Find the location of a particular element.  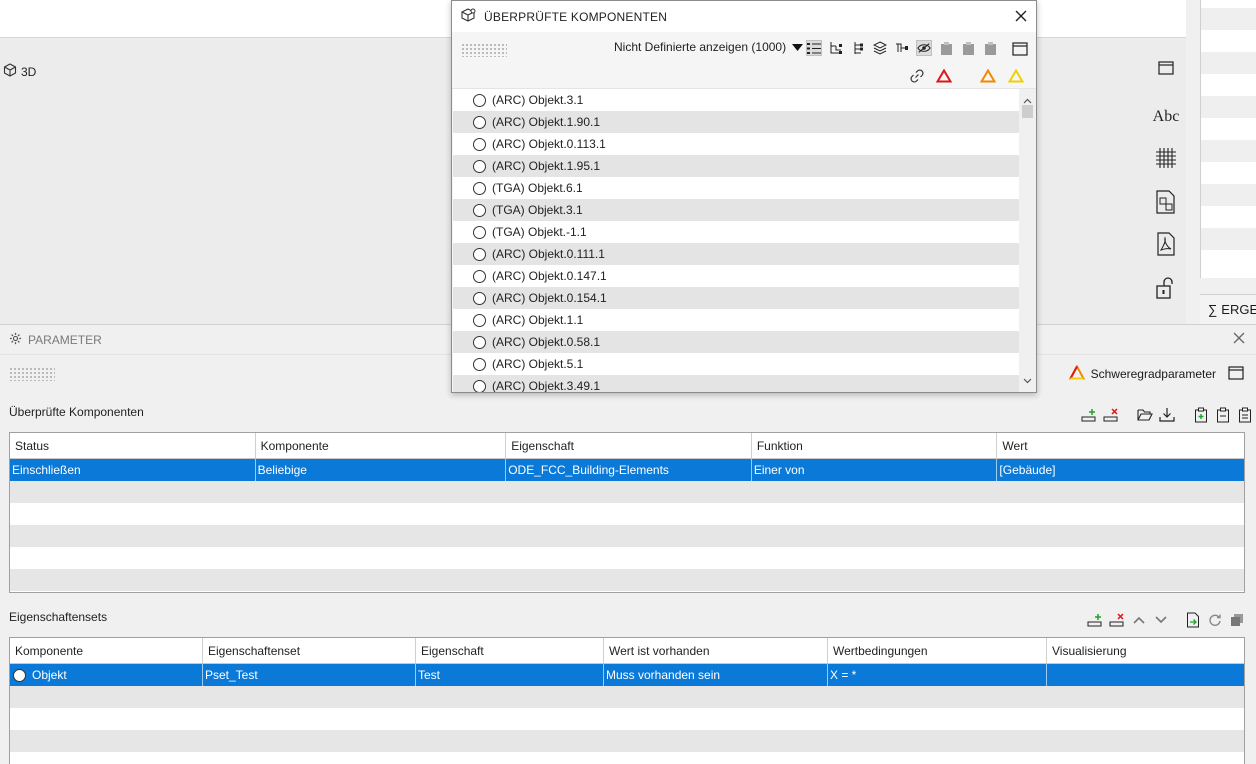

hide-eye-icon is located at coordinates (924, 48).